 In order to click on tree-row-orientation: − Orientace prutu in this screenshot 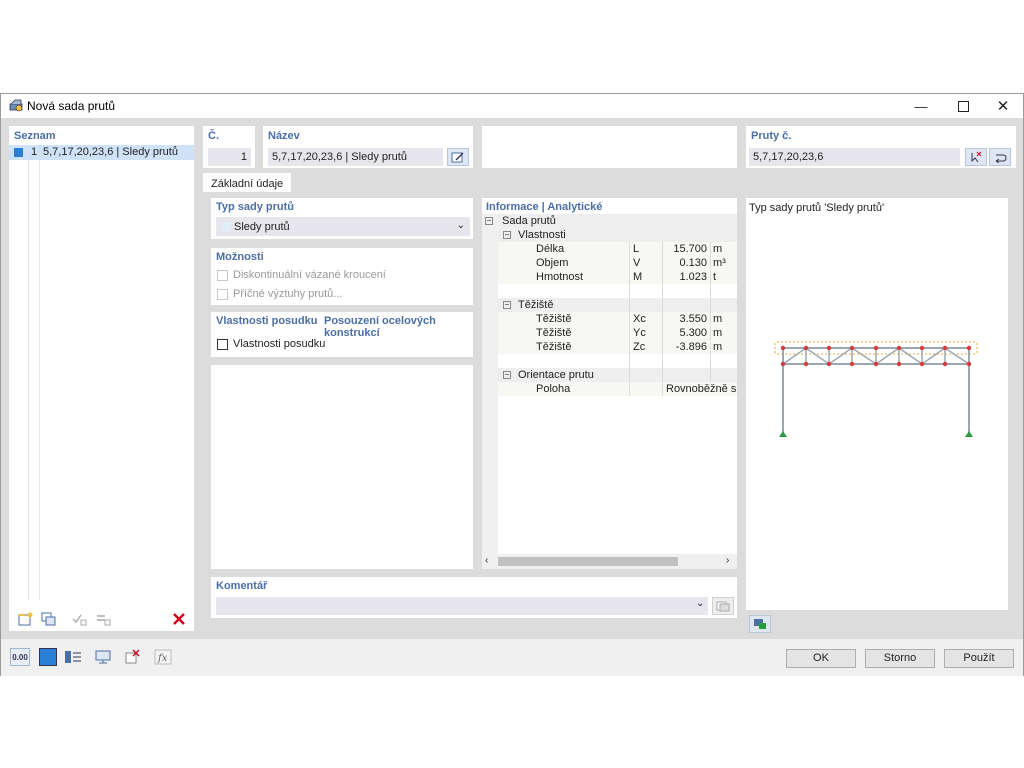, I will do `click(617, 375)`.